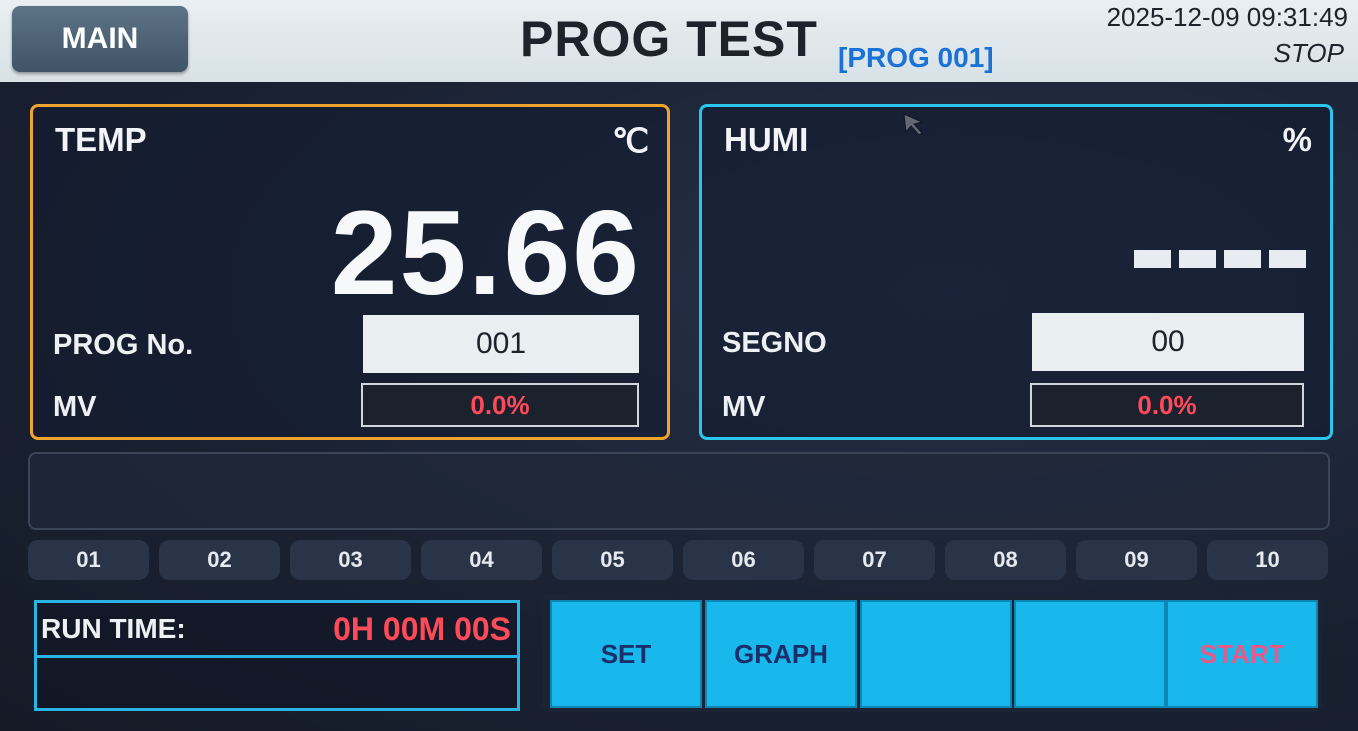  I want to click on prog-number-field: 001, so click(501, 344).